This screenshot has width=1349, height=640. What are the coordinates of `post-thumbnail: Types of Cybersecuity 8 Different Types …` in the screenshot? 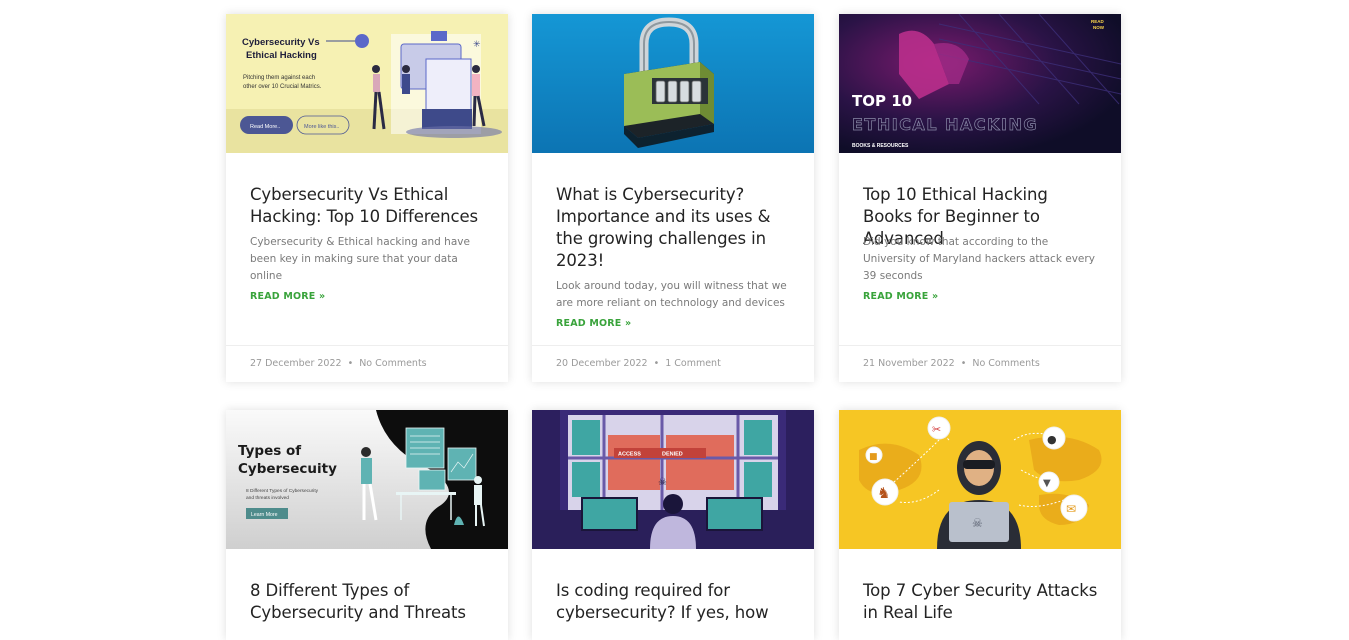 It's located at (367, 479).